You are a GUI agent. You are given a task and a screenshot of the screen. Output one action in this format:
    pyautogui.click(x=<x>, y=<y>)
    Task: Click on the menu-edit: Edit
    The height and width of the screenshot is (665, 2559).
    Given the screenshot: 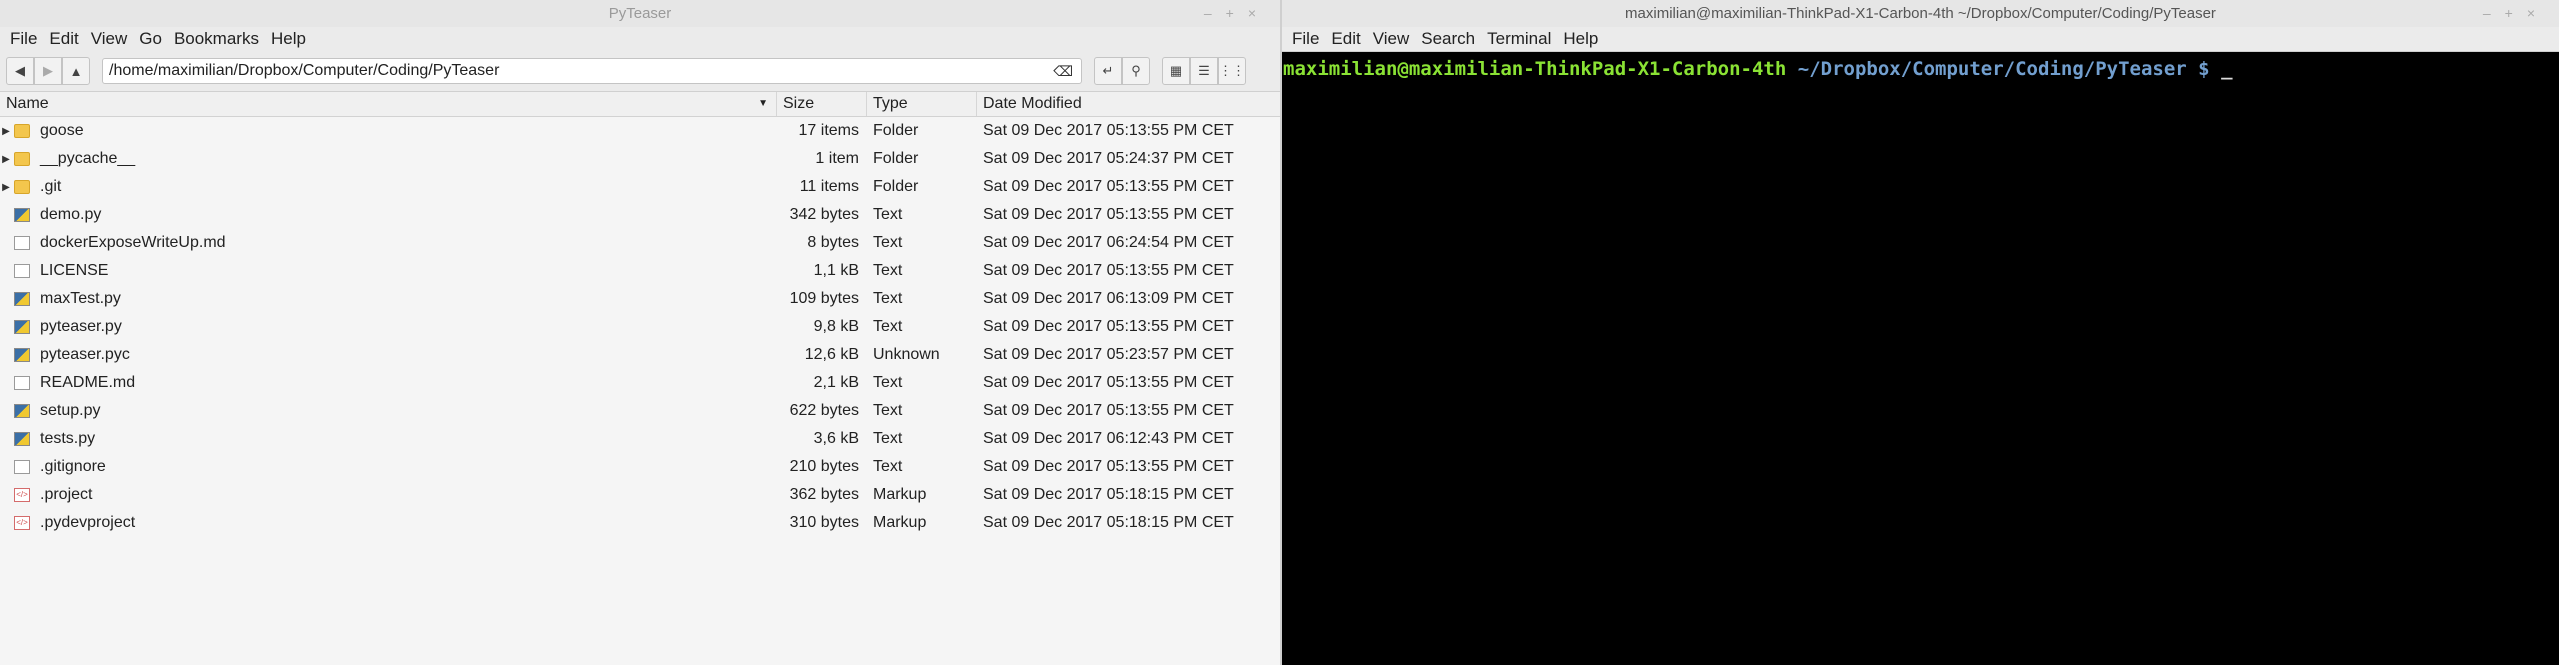 What is the action you would take?
    pyautogui.click(x=63, y=39)
    